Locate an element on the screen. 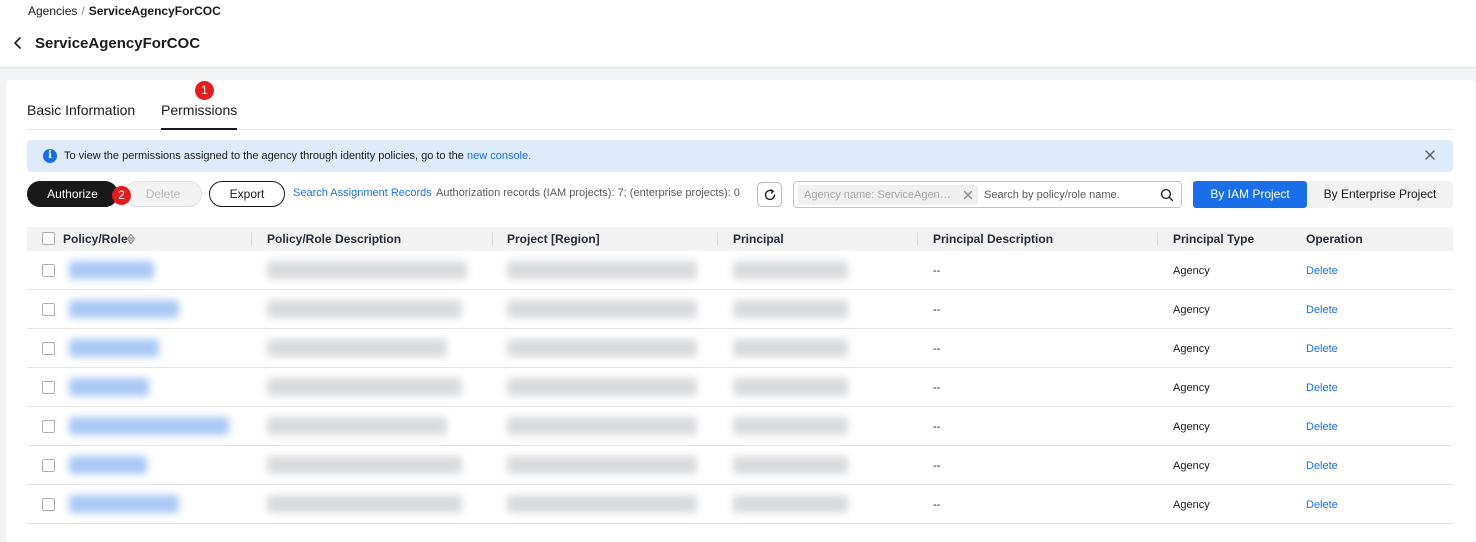 This screenshot has width=1476, height=542. search-assignment-records-link: Search Assignment Records is located at coordinates (362, 193).